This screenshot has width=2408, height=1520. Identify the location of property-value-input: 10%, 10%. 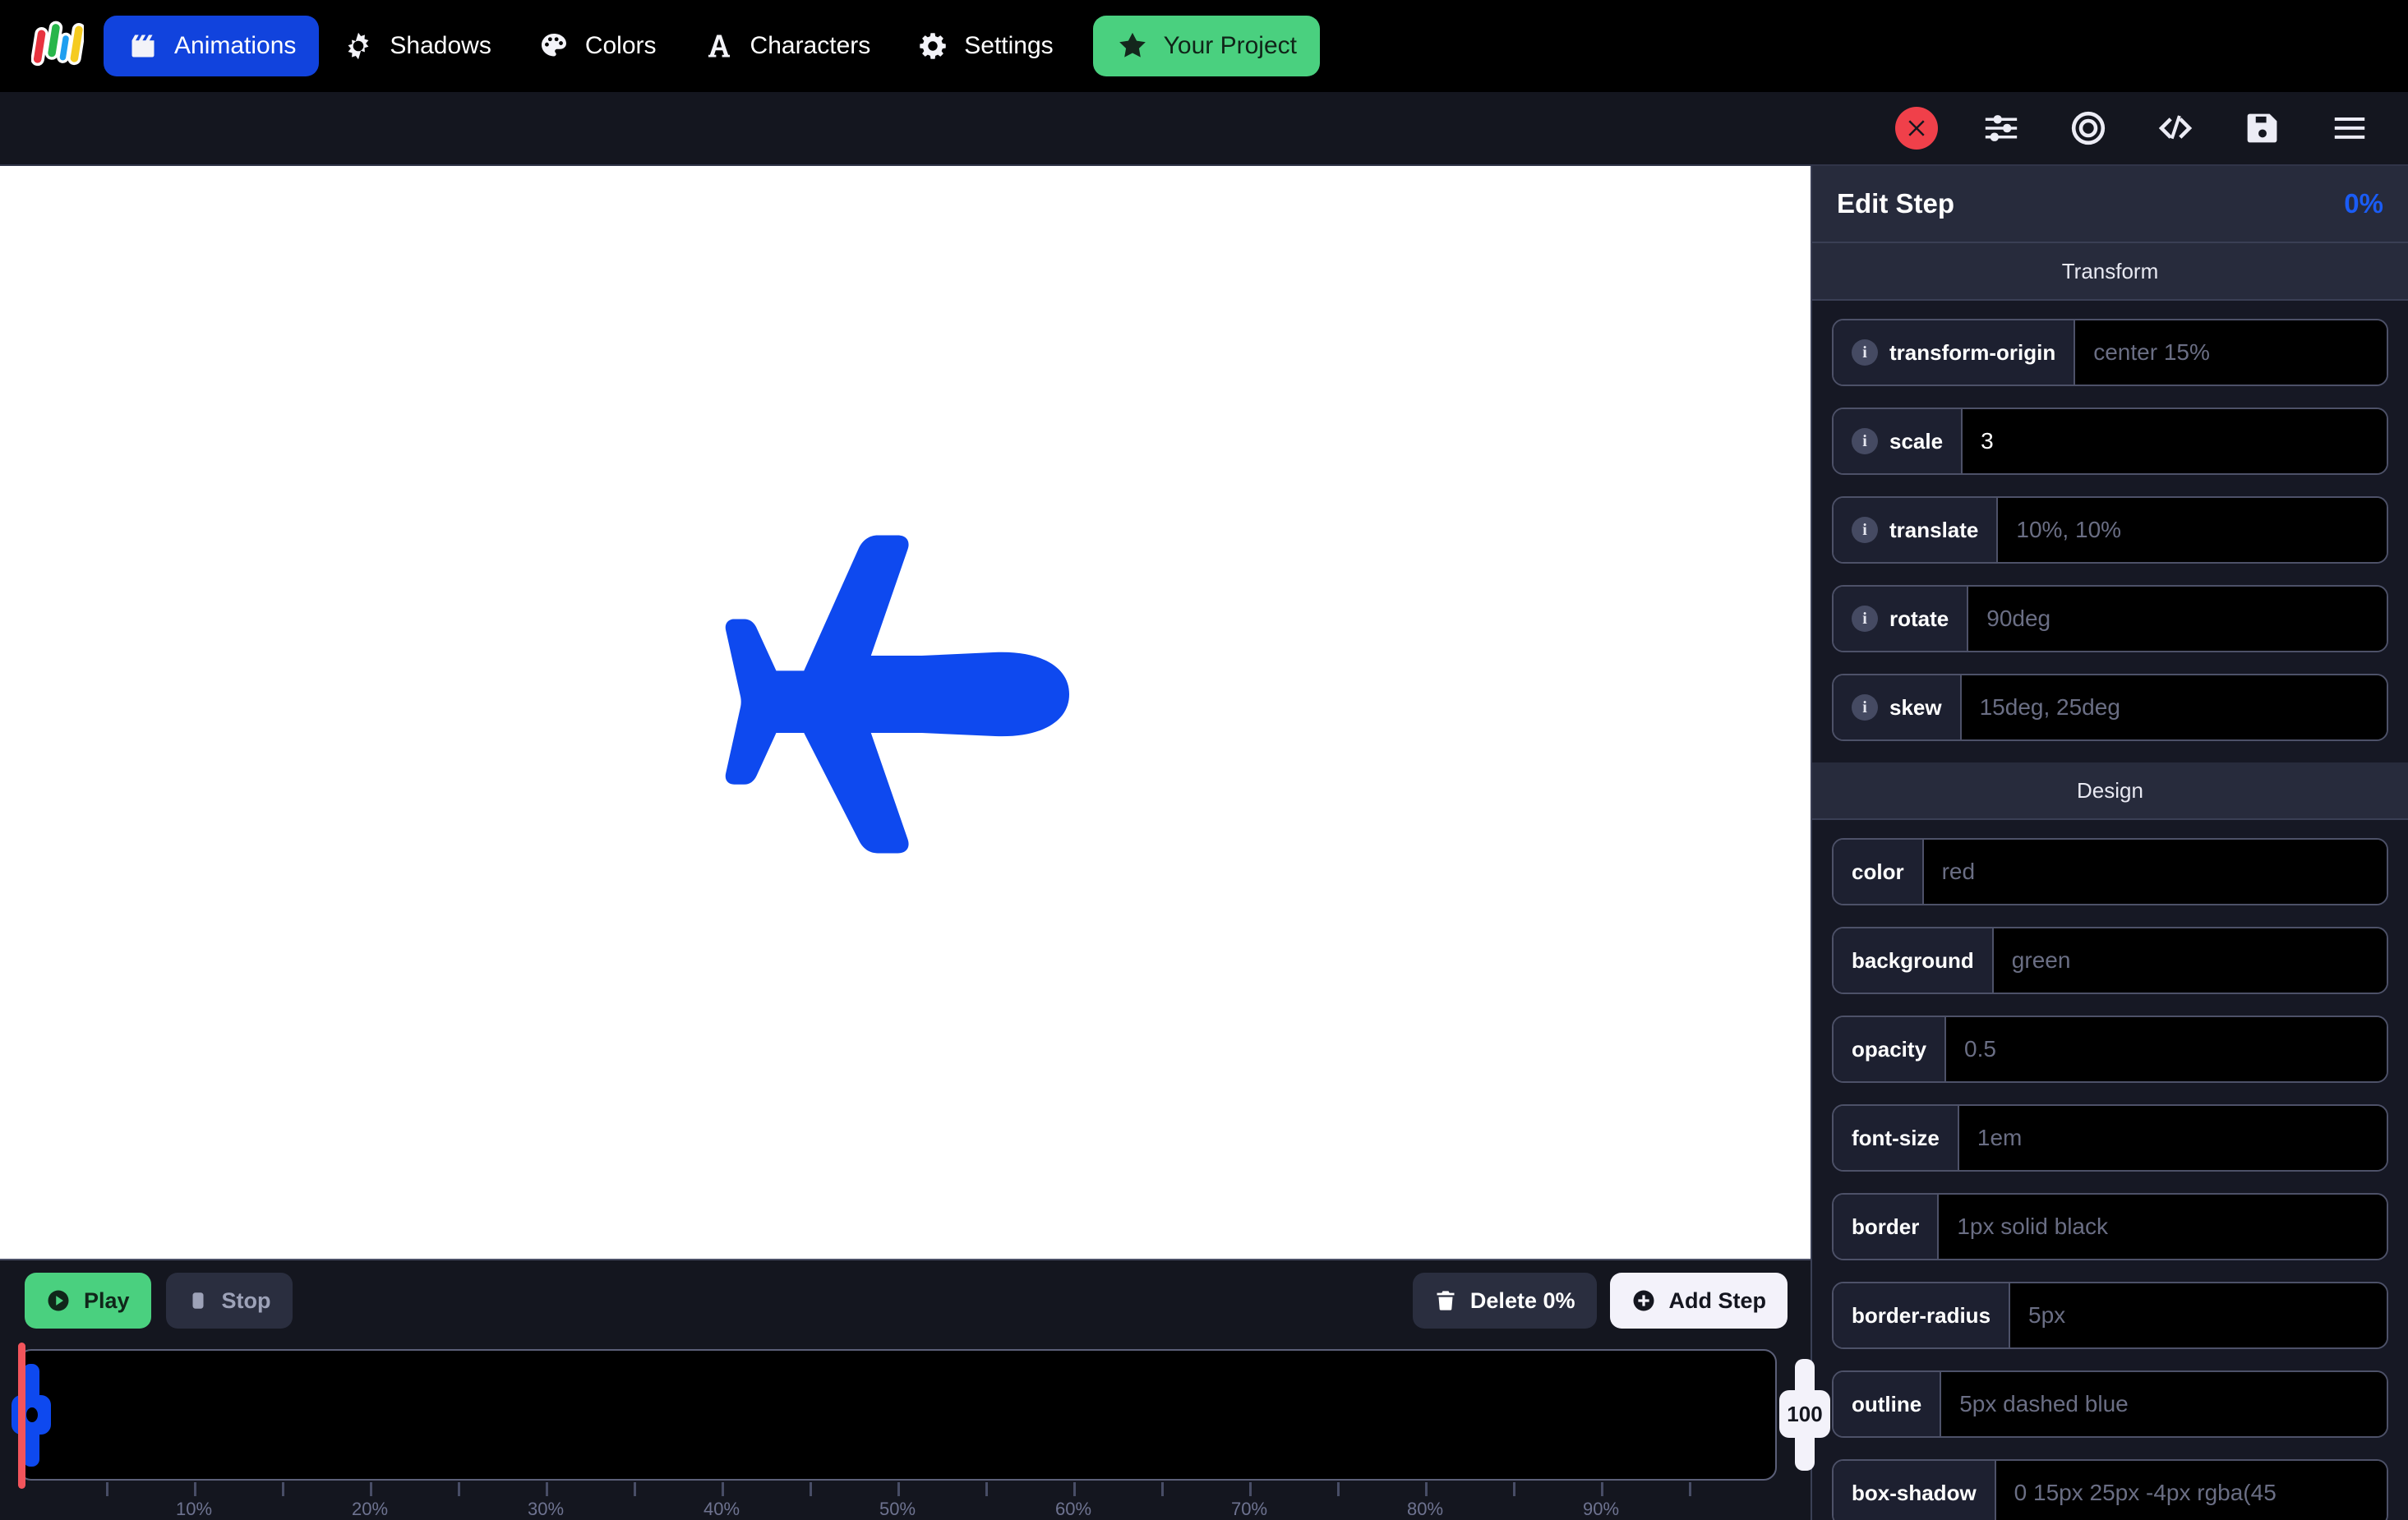
(2192, 530).